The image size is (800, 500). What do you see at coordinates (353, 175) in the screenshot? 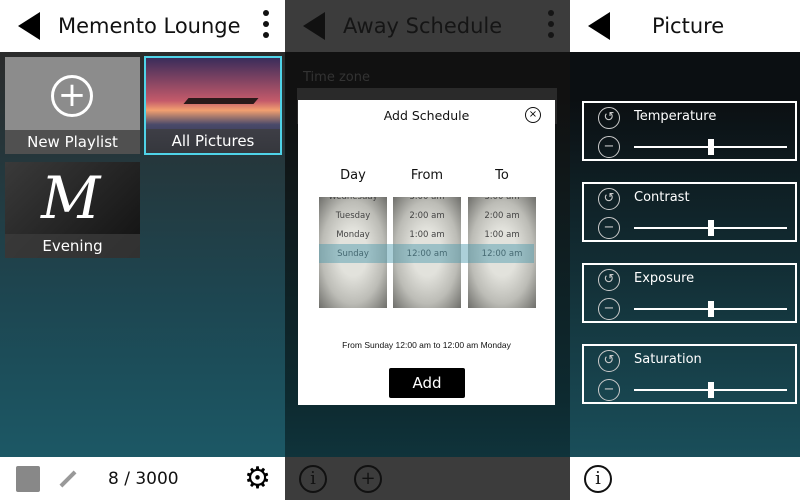
I see `column-day: Day` at bounding box center [353, 175].